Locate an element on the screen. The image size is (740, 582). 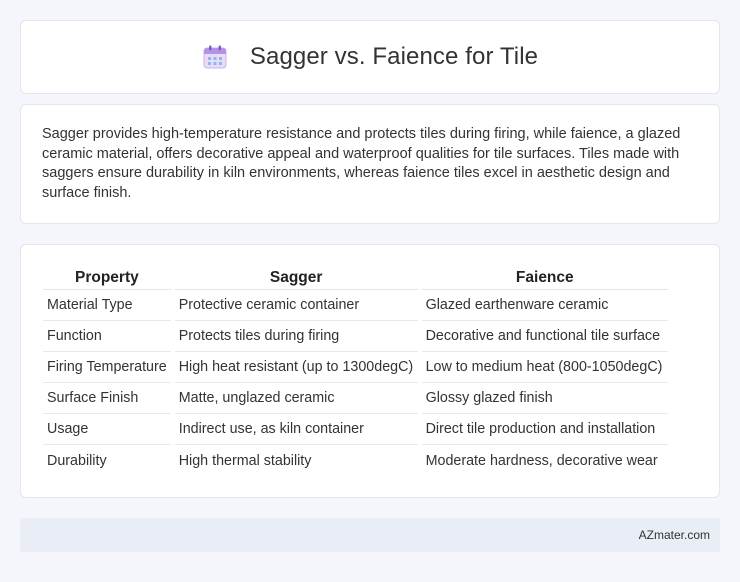
cell-sagger: Matte, unglazed ceramic is located at coordinates (296, 398).